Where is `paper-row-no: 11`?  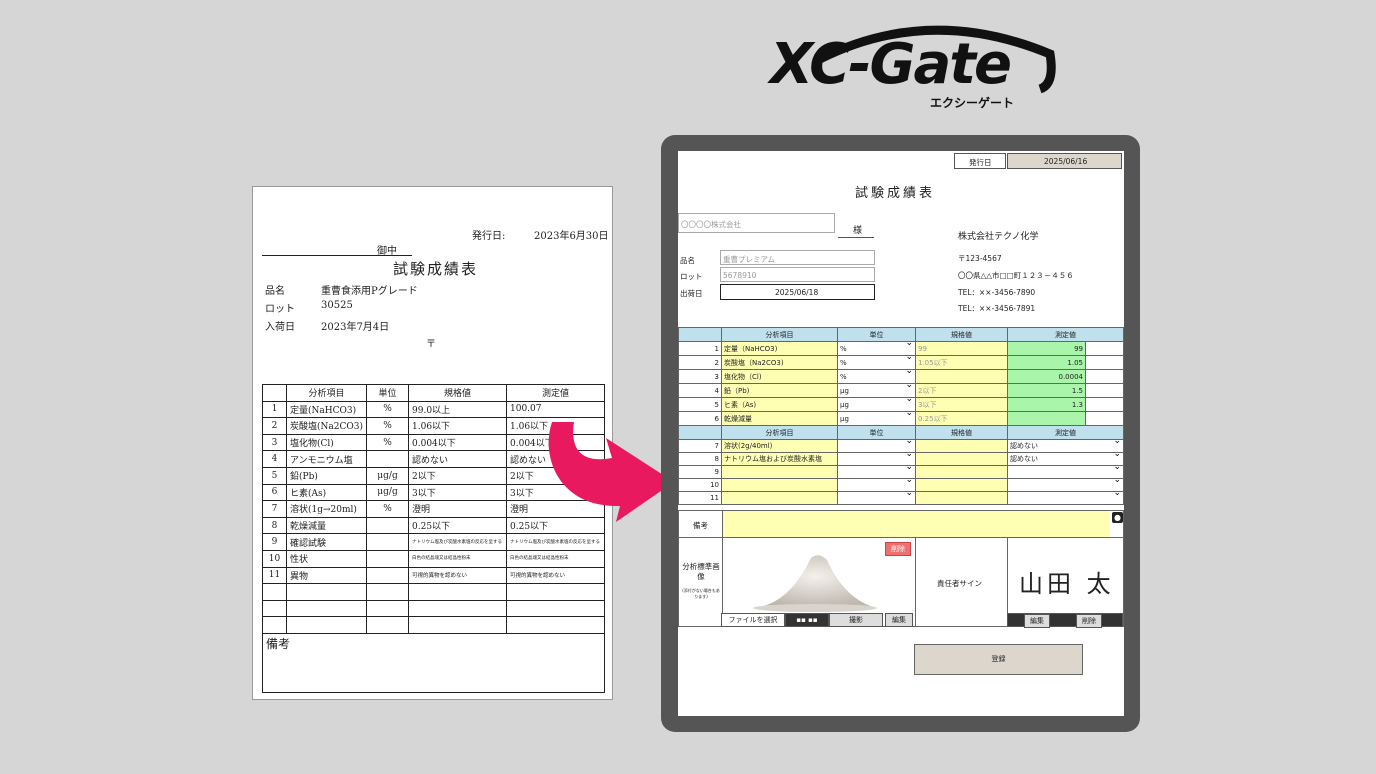
paper-row-no: 11 is located at coordinates (274, 575).